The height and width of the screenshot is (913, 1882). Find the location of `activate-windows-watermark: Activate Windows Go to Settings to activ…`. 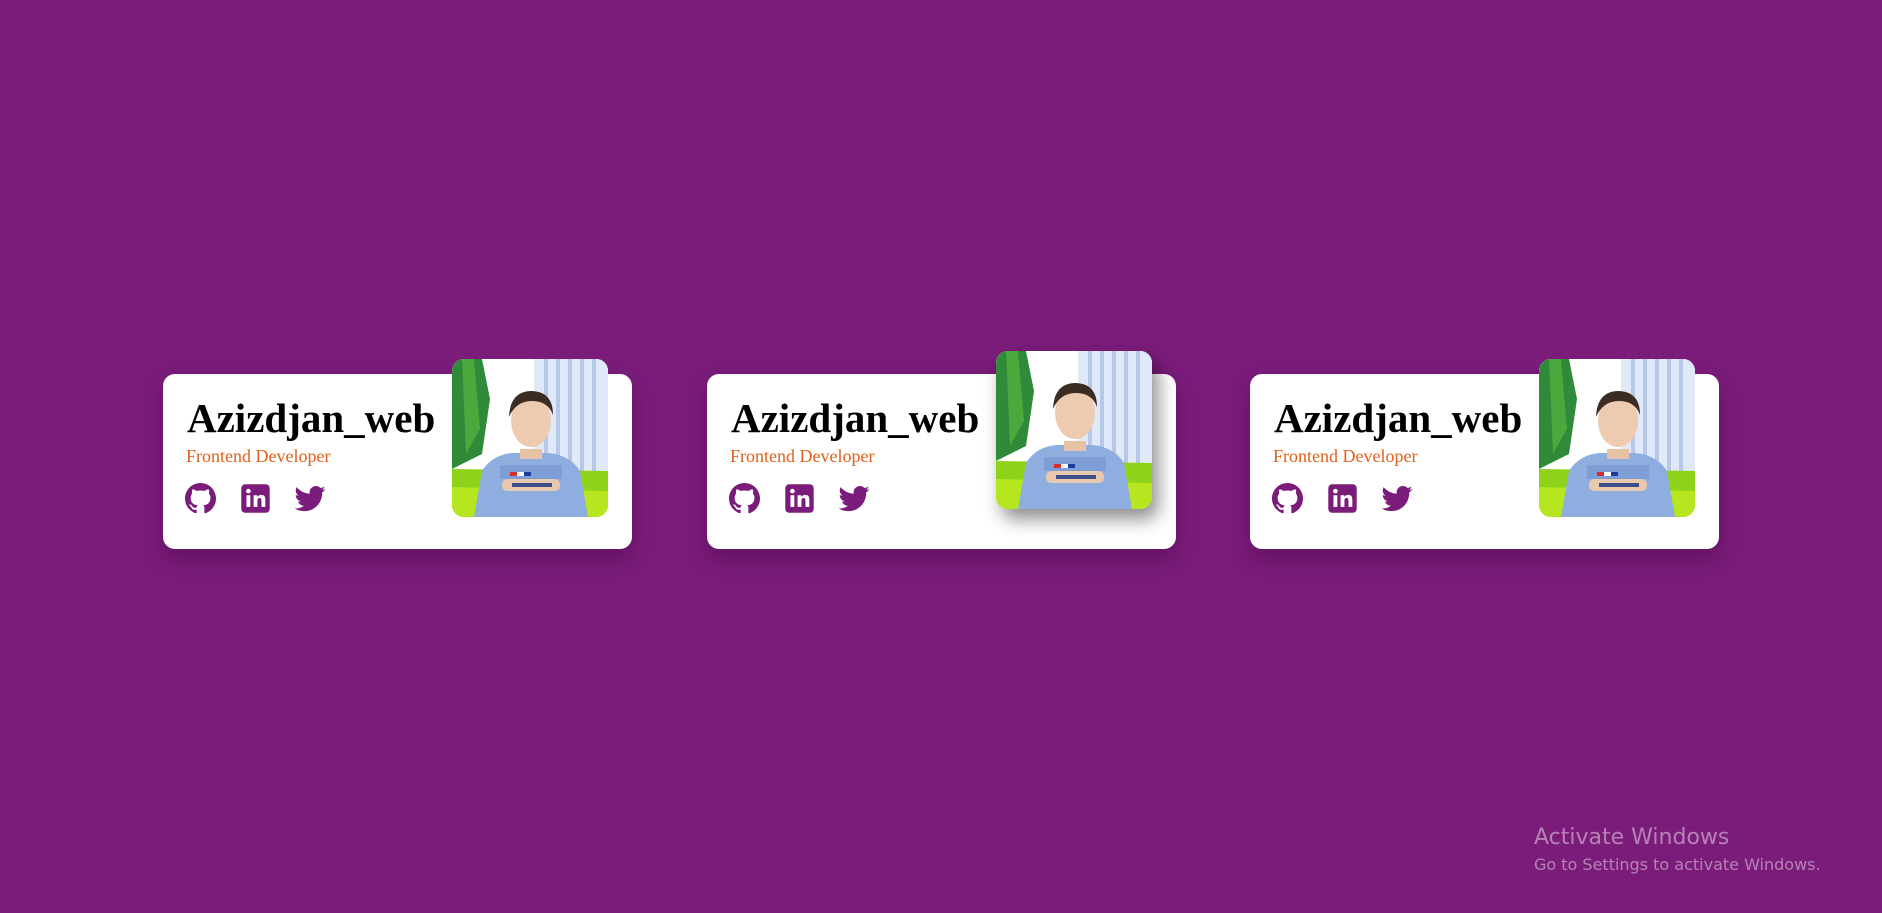

activate-windows-watermark: Activate Windows Go to Settings to activ… is located at coordinates (1677, 850).